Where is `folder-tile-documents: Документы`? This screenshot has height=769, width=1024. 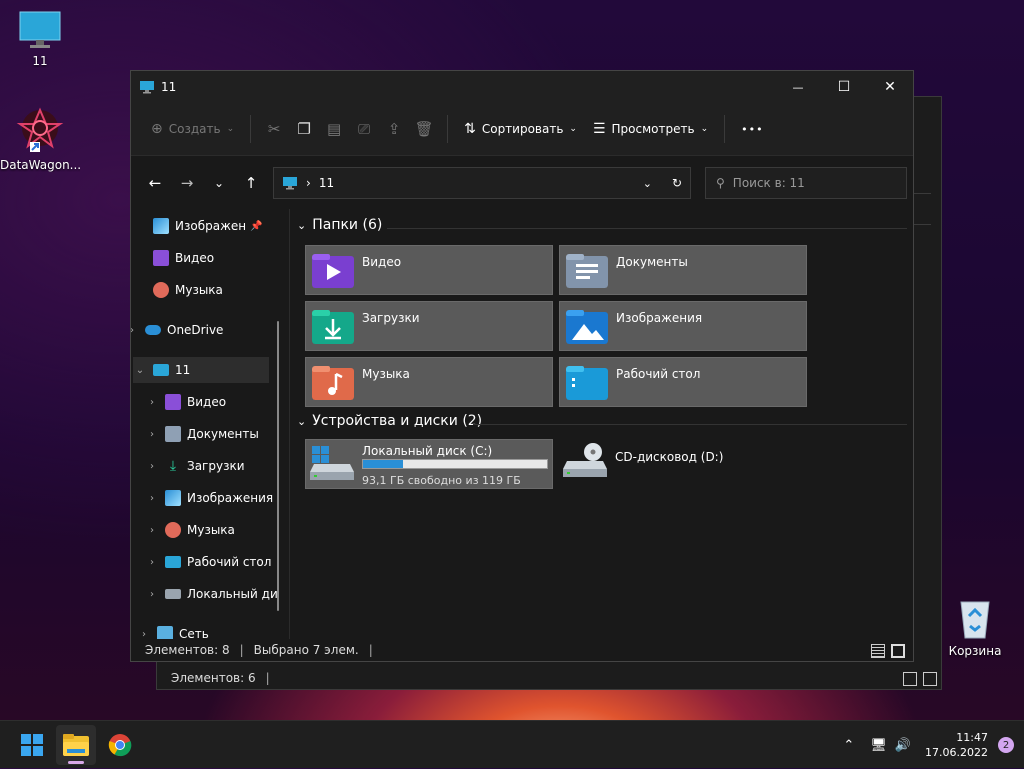
folder-tile-documents: Документы is located at coordinates (683, 270).